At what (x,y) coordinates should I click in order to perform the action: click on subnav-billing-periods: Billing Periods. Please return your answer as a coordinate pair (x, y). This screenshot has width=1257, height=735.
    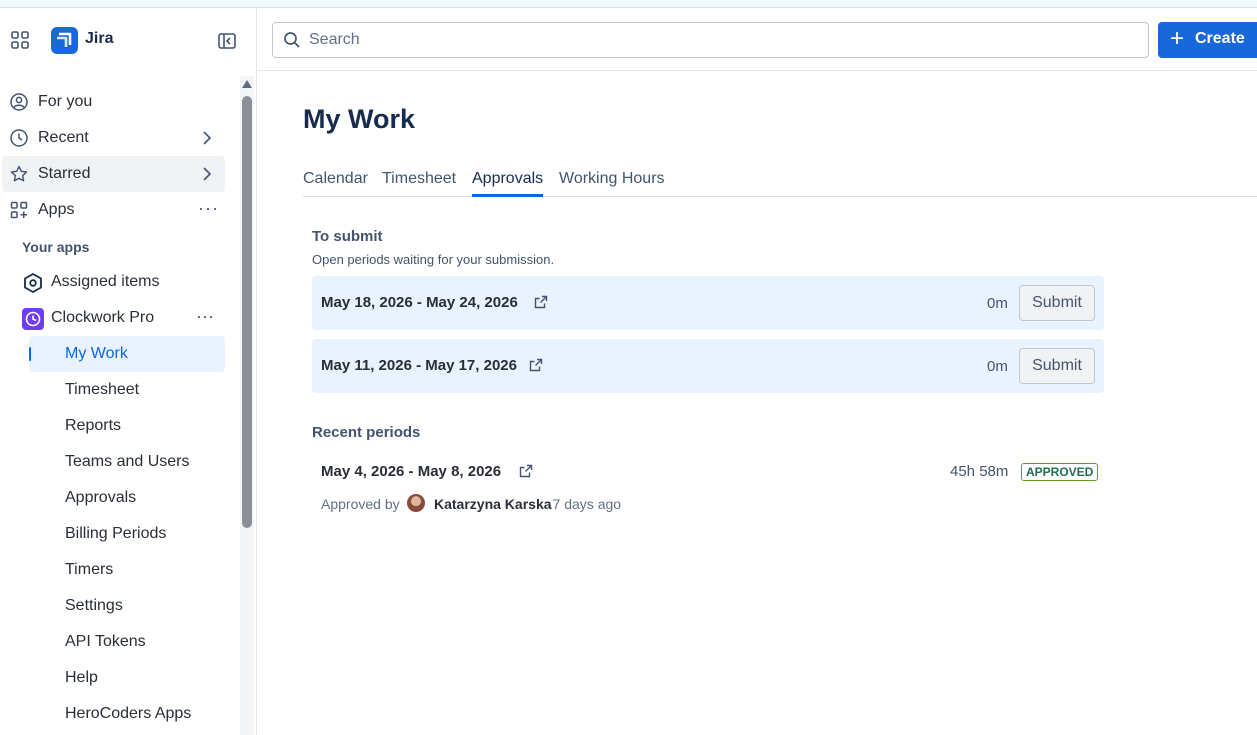
    Looking at the image, I should click on (127, 534).